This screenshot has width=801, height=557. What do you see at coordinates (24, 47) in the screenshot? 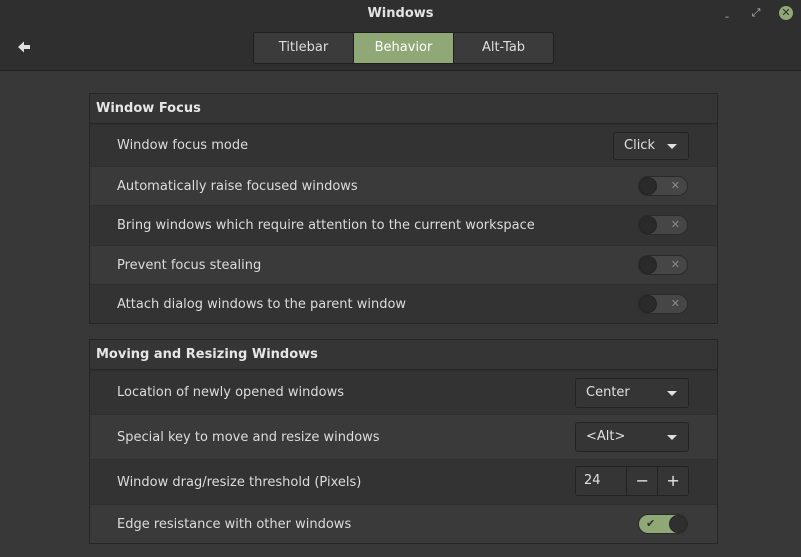
I see `back-arrow-icon` at bounding box center [24, 47].